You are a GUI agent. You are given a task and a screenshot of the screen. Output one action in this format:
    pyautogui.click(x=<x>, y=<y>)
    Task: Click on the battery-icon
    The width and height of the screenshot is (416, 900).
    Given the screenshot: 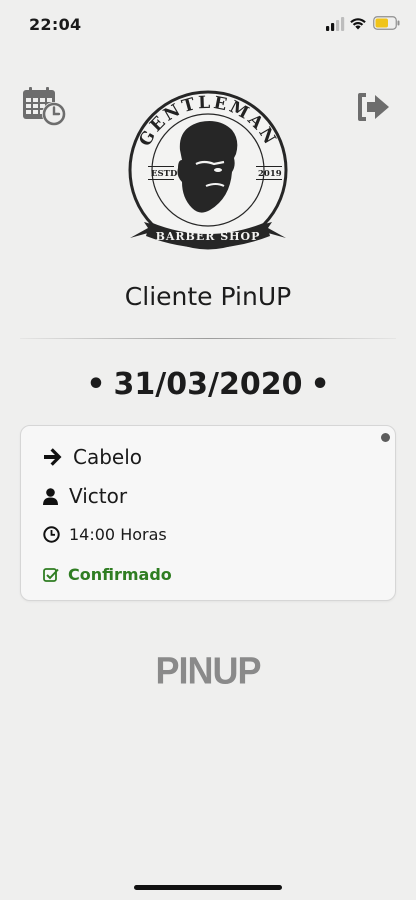 What is the action you would take?
    pyautogui.click(x=386, y=23)
    